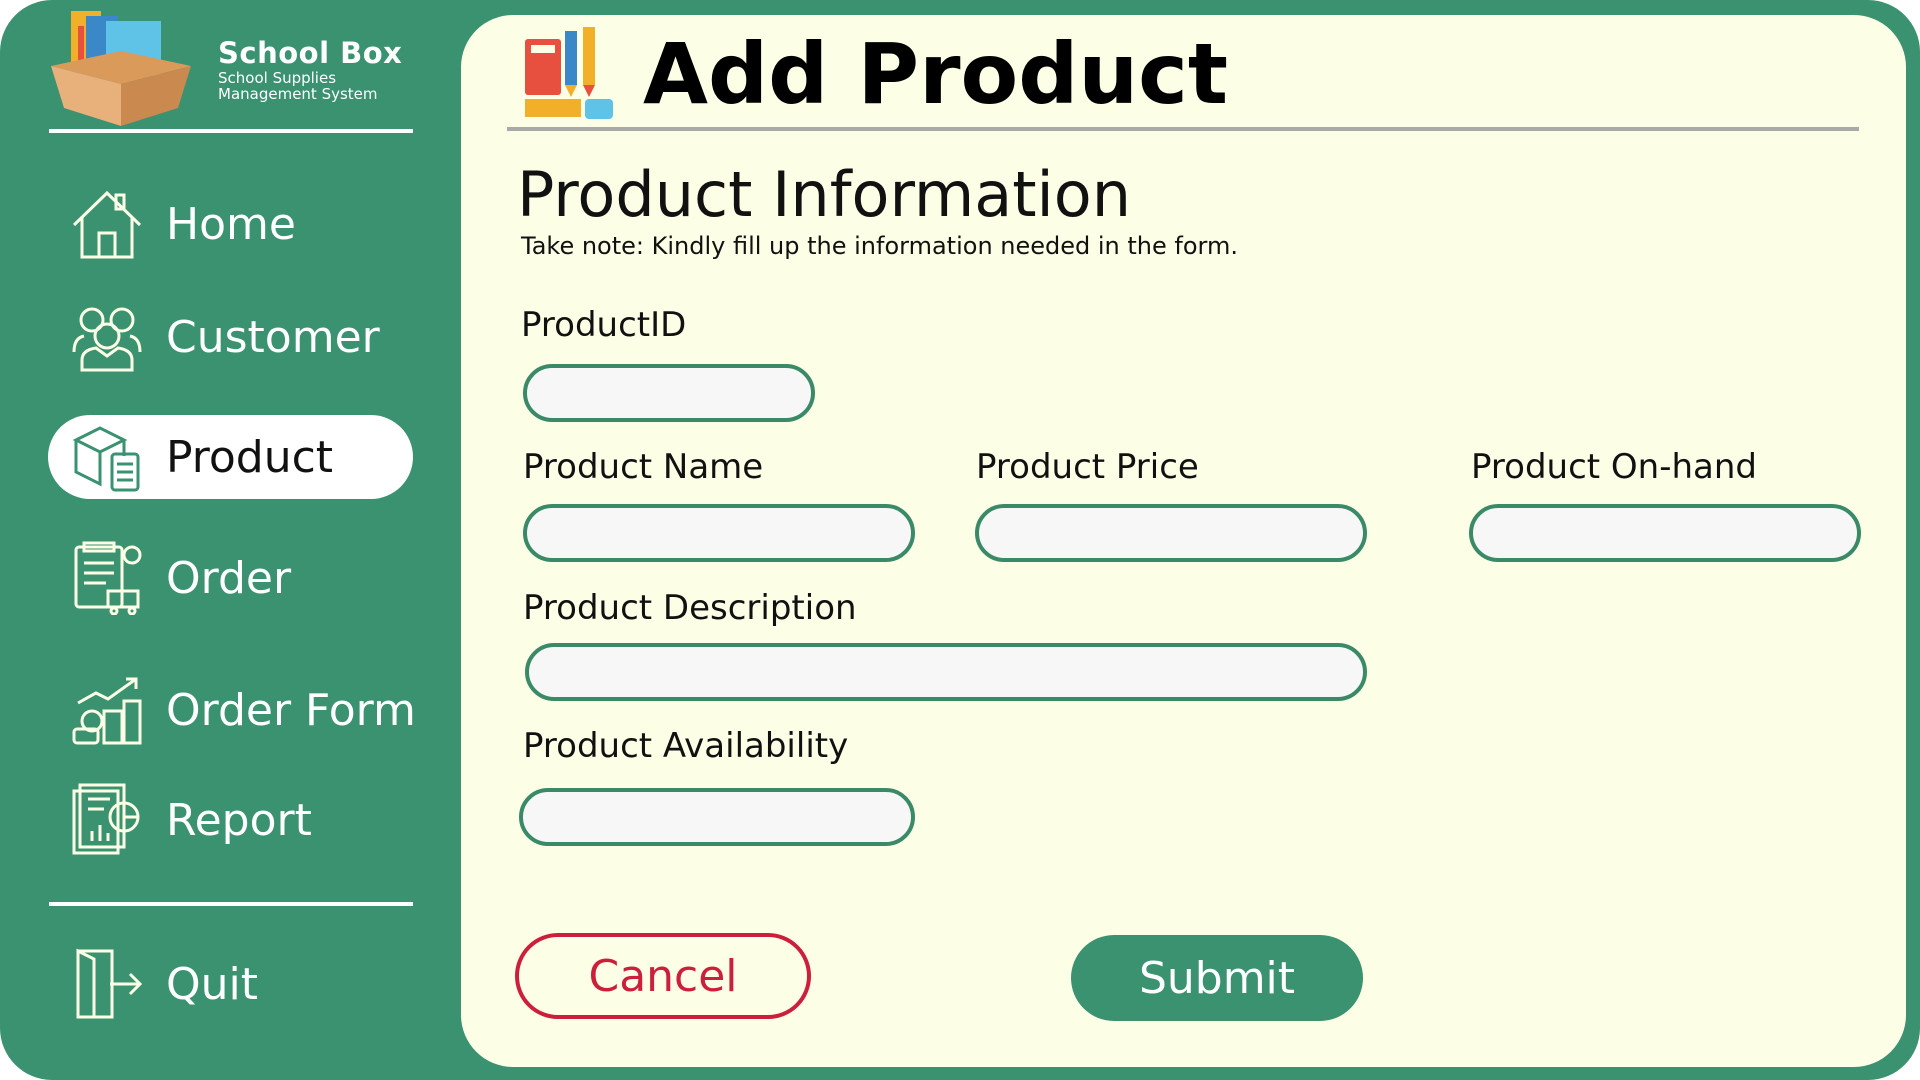 The height and width of the screenshot is (1080, 1920). Describe the element at coordinates (1614, 467) in the screenshot. I see `product-onhand-label: Product On-hand` at that location.